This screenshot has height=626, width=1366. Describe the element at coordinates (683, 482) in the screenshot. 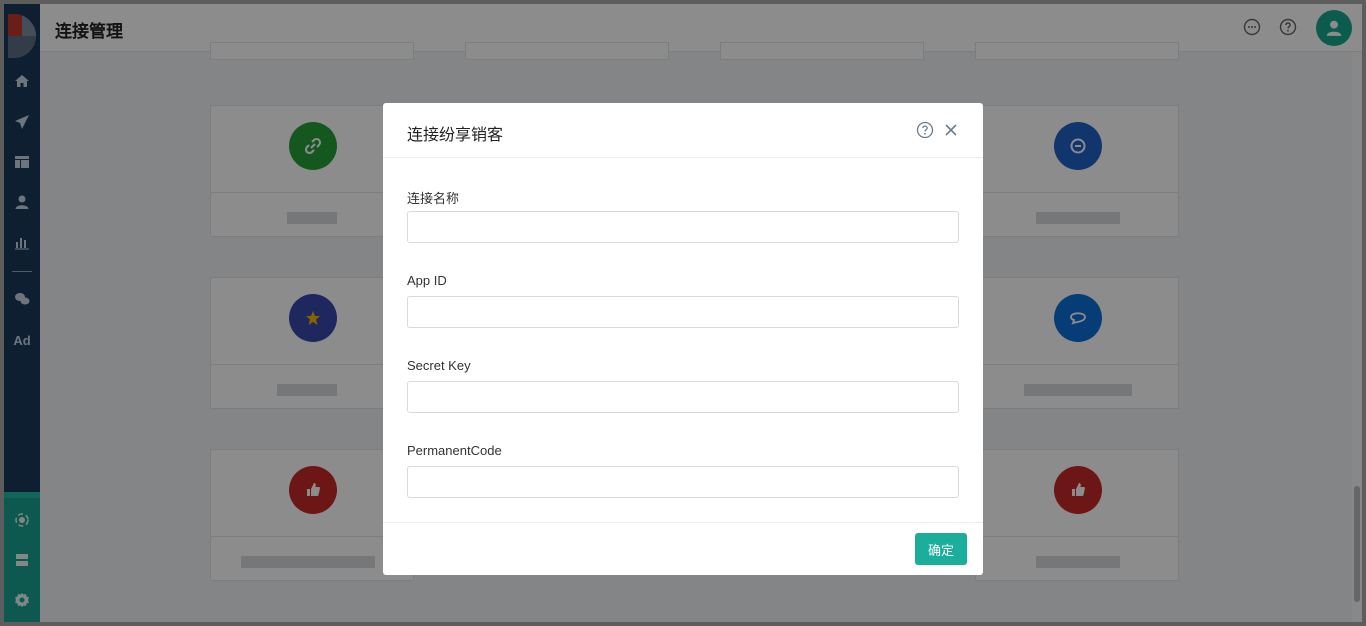

I see `permanent-code-input` at that location.